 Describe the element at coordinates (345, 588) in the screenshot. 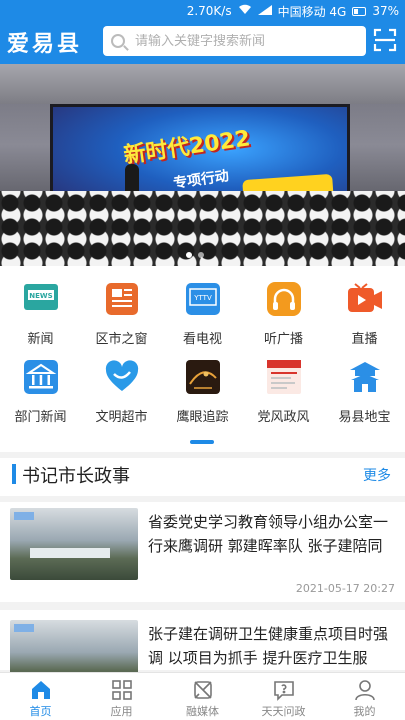

I see `news-time: 2021-05-17 20:27` at that location.